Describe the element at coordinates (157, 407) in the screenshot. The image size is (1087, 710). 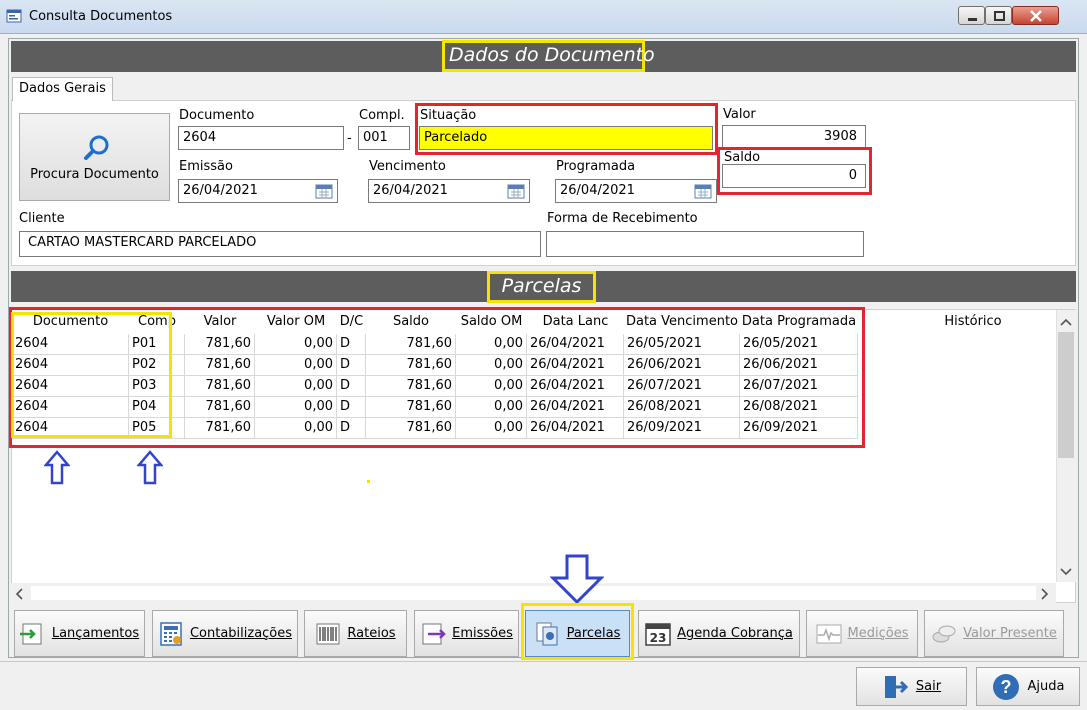
I see `grid-cell: P04` at that location.